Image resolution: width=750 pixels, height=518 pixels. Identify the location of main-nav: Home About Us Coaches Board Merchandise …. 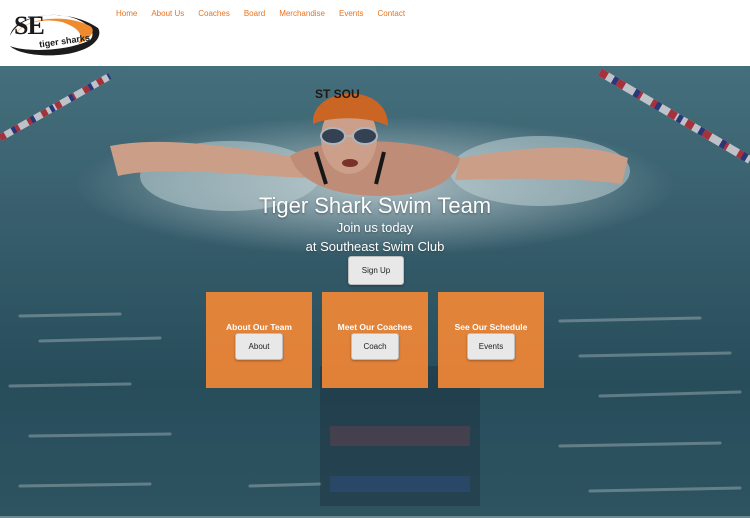
(267, 14).